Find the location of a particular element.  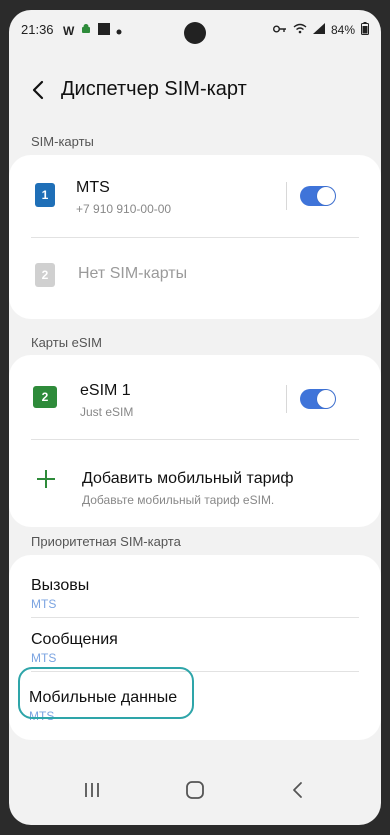

sim-row-1: 1 MTS +7 910 910-00-00 is located at coordinates (195, 197).